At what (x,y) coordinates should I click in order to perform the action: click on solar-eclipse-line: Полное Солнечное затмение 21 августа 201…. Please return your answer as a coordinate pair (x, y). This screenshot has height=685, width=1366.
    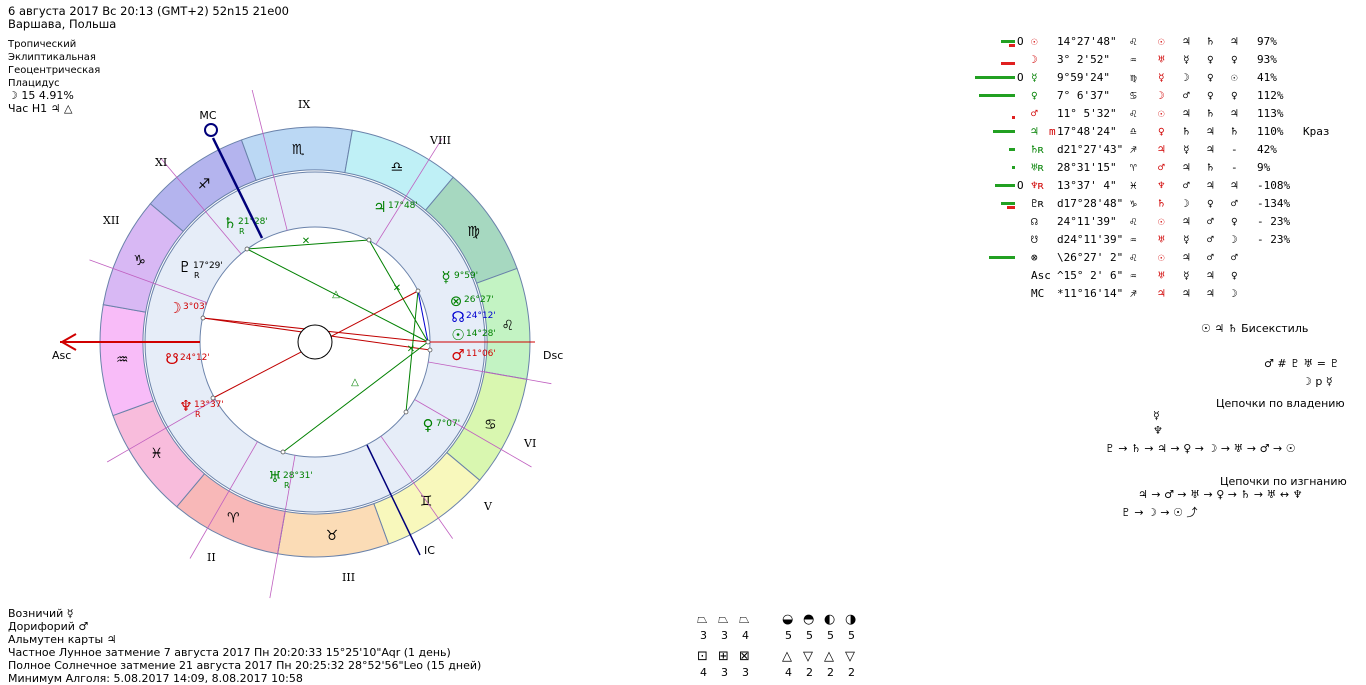
    Looking at the image, I should click on (245, 665).